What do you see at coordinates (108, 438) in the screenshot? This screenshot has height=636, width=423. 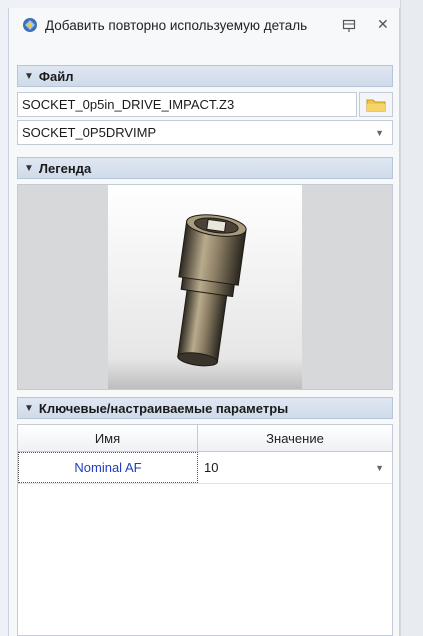 I see `column-header-name: Имя` at bounding box center [108, 438].